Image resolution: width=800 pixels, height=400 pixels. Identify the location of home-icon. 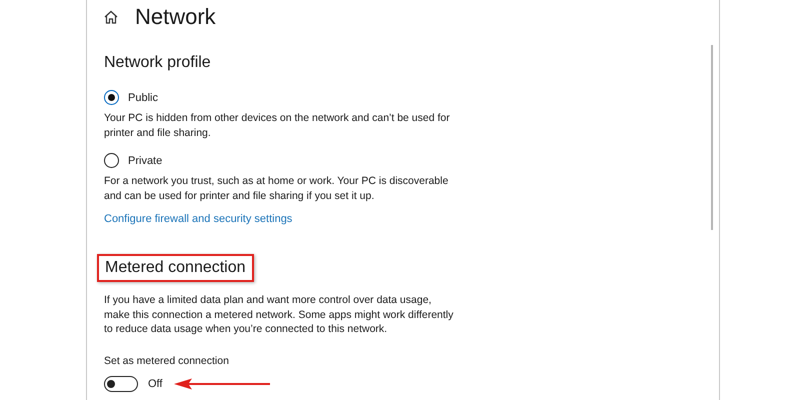
(111, 17).